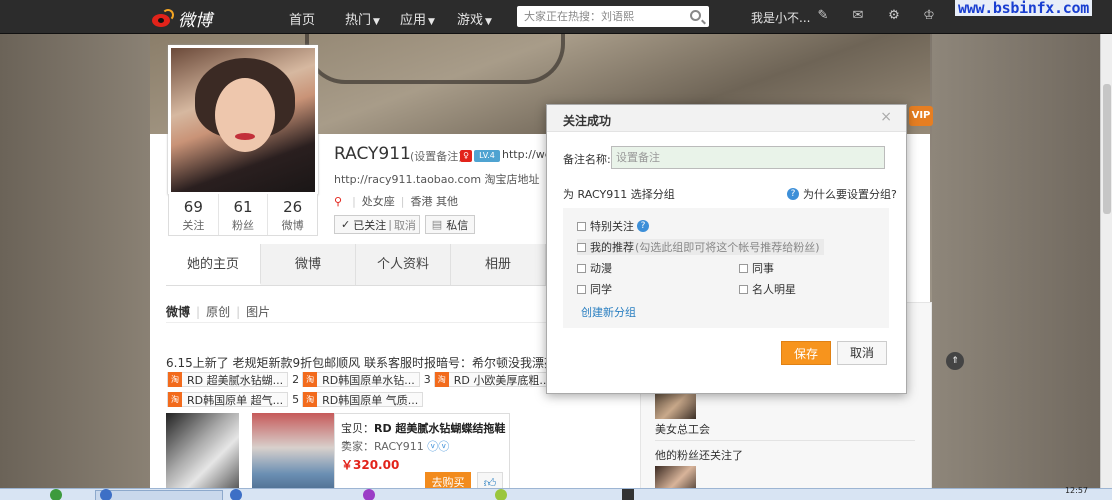  What do you see at coordinates (437, 179) in the screenshot?
I see `profile-description: http://racy911.taobao.com 淘宝店地址` at bounding box center [437, 179].